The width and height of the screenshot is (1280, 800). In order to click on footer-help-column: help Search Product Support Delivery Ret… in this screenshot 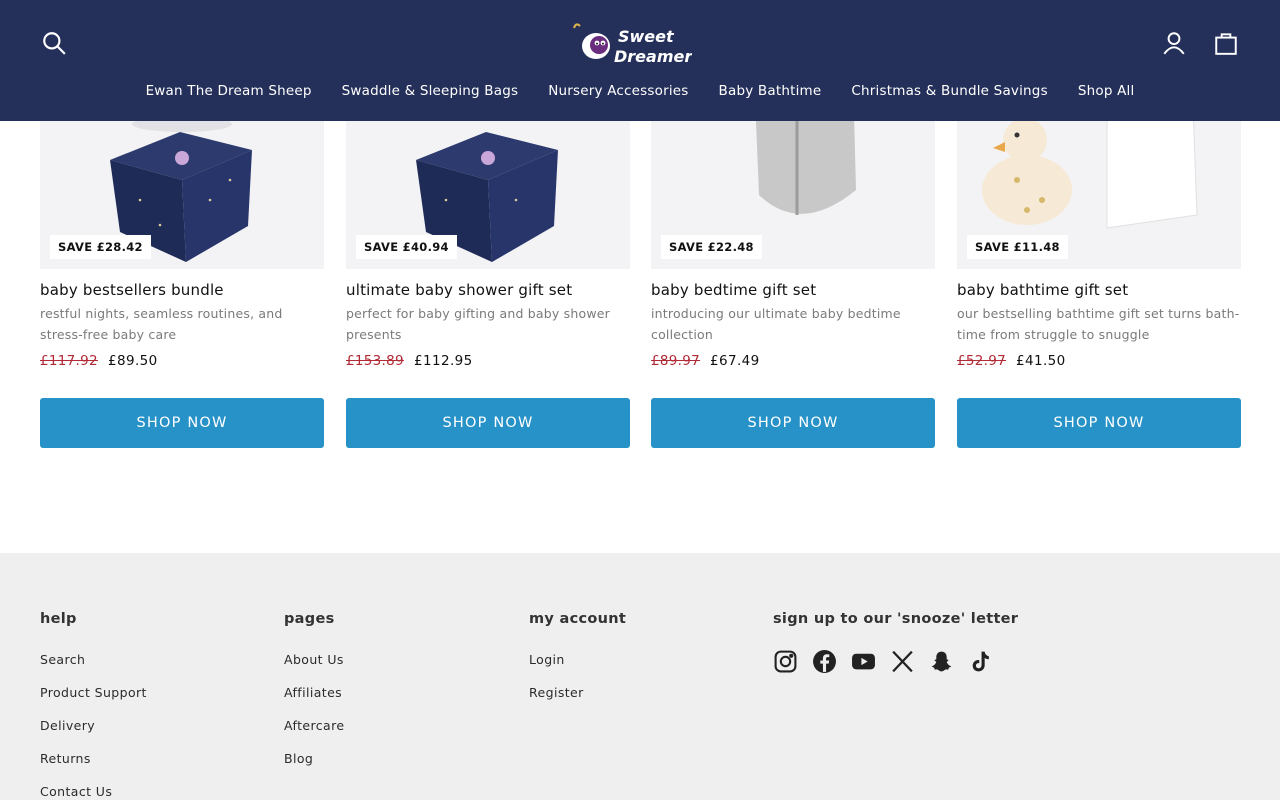, I will do `click(93, 705)`.